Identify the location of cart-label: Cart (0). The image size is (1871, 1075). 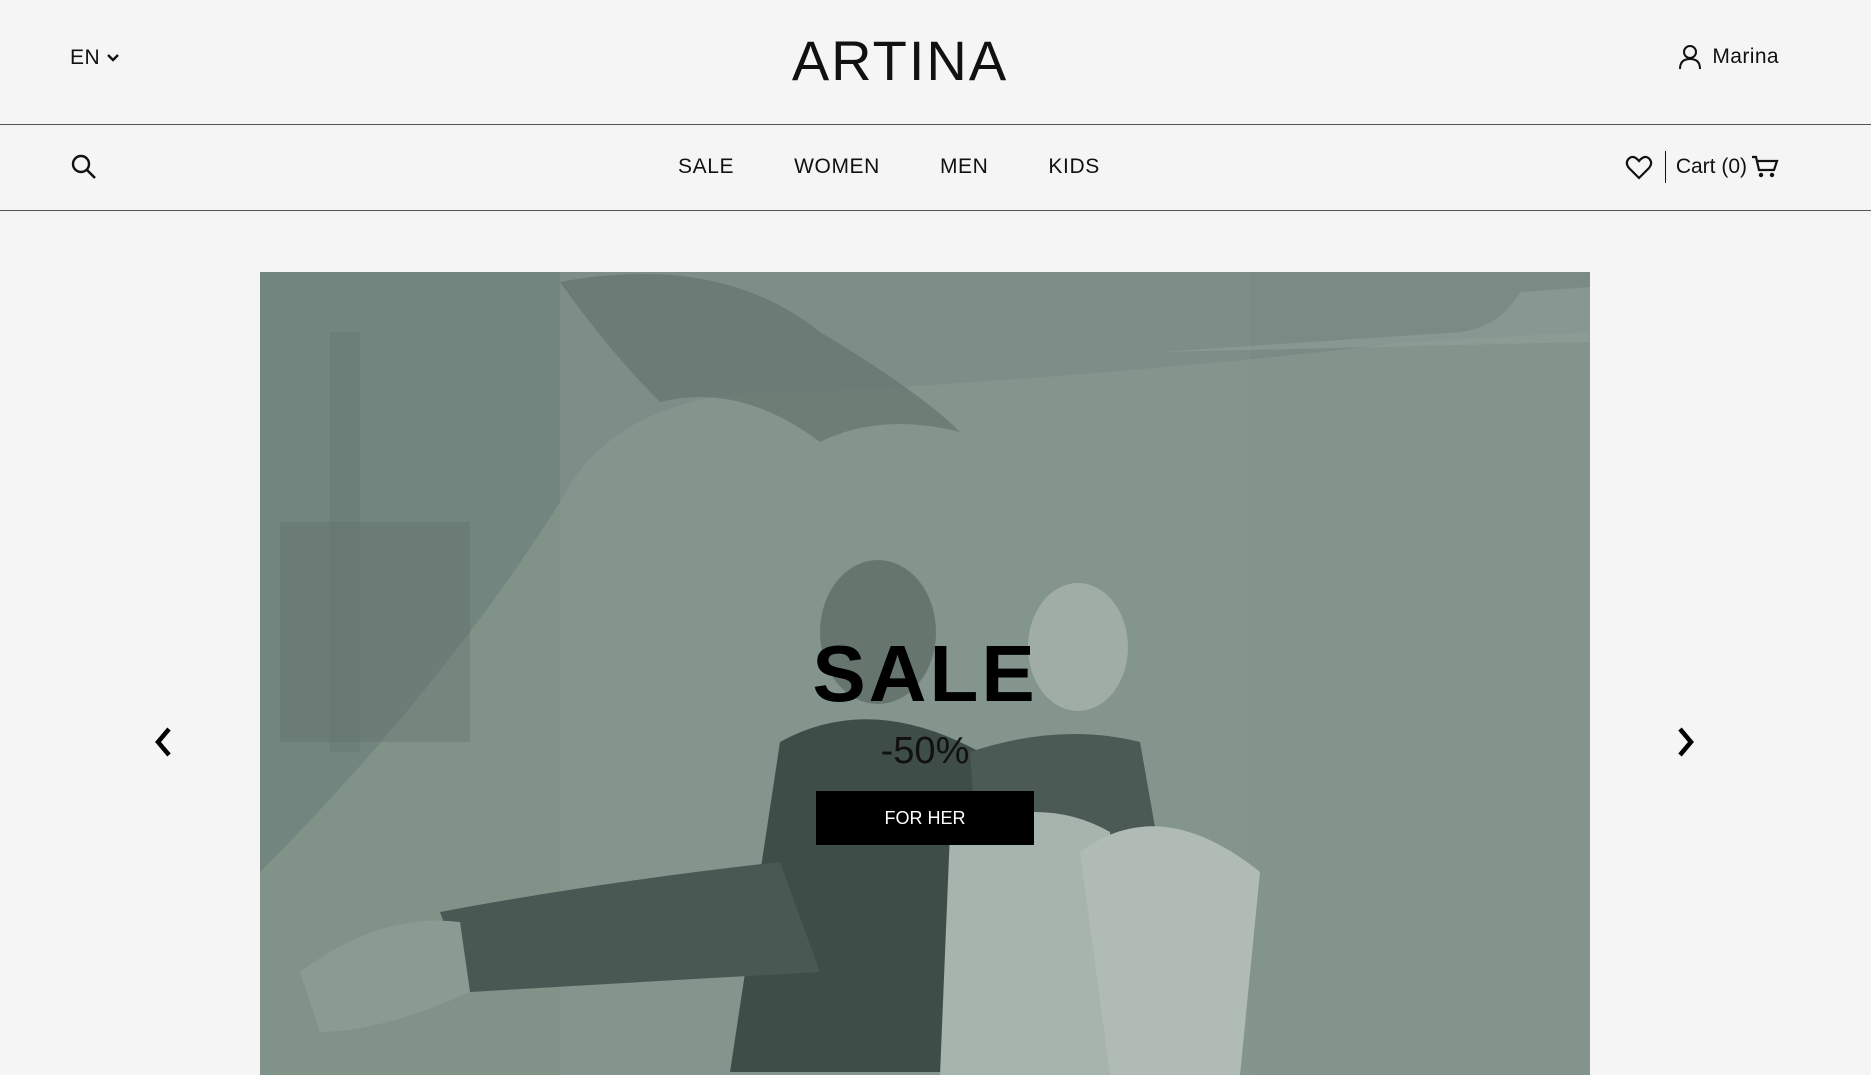
(1711, 166).